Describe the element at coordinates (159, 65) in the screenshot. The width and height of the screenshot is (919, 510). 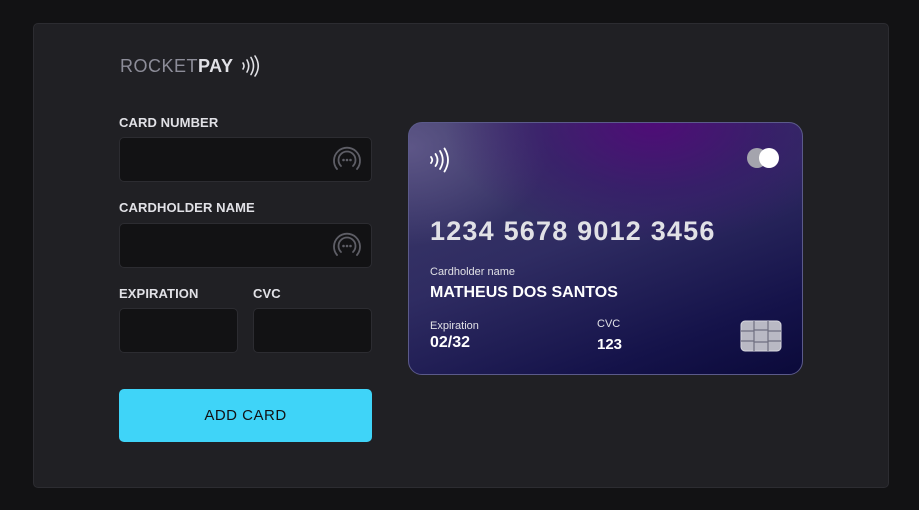
I see `logo-text-light: ROCKET` at that location.